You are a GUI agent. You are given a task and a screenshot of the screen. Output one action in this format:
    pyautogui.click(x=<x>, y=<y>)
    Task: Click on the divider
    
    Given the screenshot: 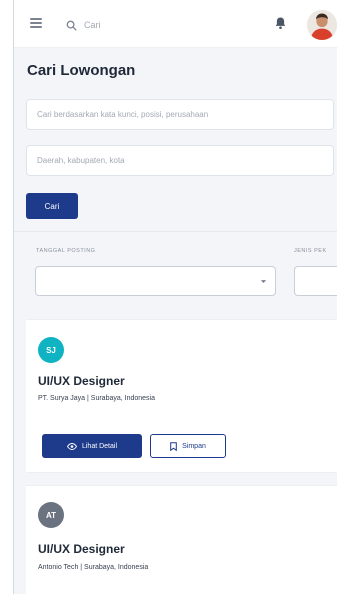 What is the action you would take?
    pyautogui.click(x=175, y=231)
    